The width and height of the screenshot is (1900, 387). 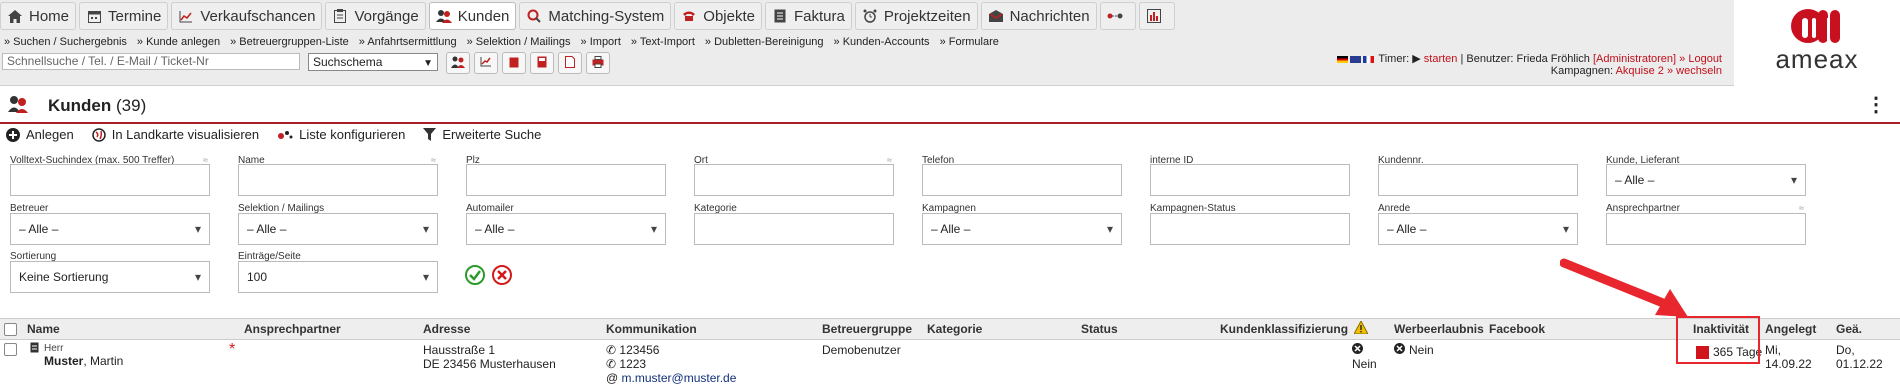 What do you see at coordinates (373, 62) in the screenshot?
I see `search-schema-select: Suchschema ▼` at bounding box center [373, 62].